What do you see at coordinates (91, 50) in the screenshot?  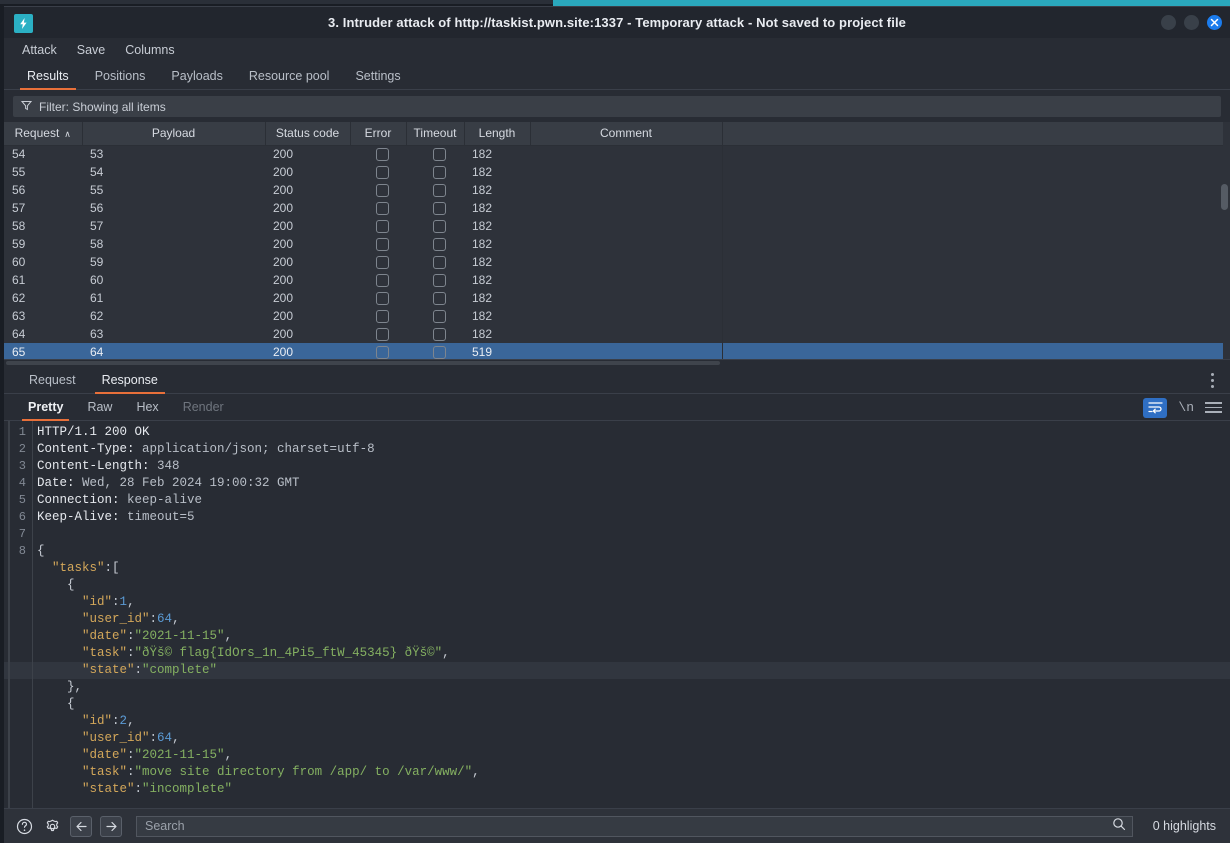 I see `menu-save: Save` at bounding box center [91, 50].